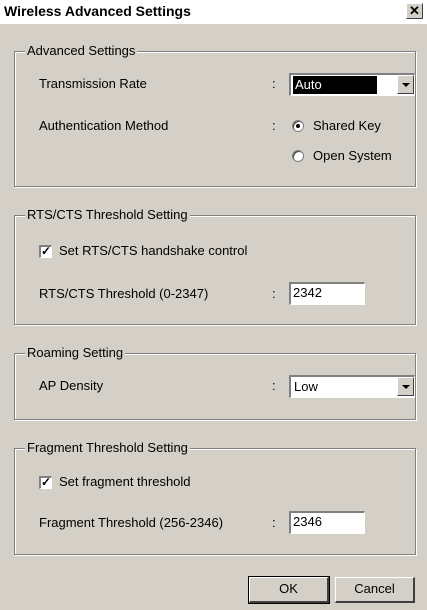 The width and height of the screenshot is (427, 610). What do you see at coordinates (45, 251) in the screenshot?
I see `rts-cts-checkbox: ✓` at bounding box center [45, 251].